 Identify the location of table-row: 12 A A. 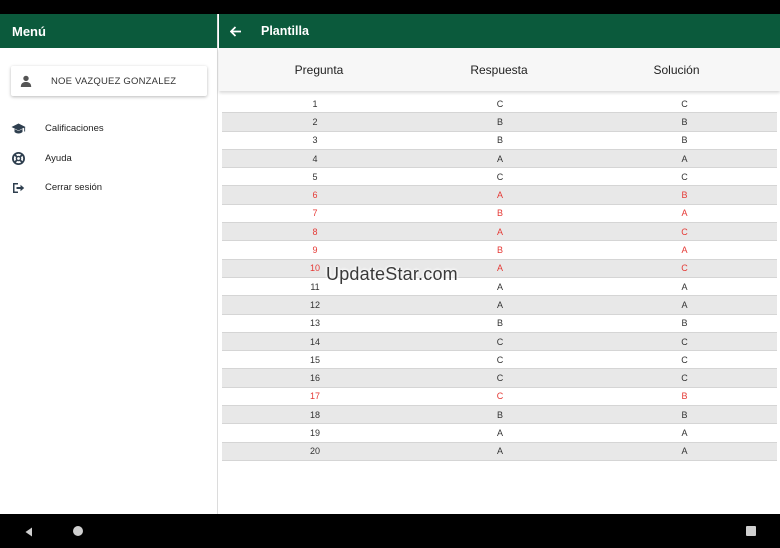
(499, 305).